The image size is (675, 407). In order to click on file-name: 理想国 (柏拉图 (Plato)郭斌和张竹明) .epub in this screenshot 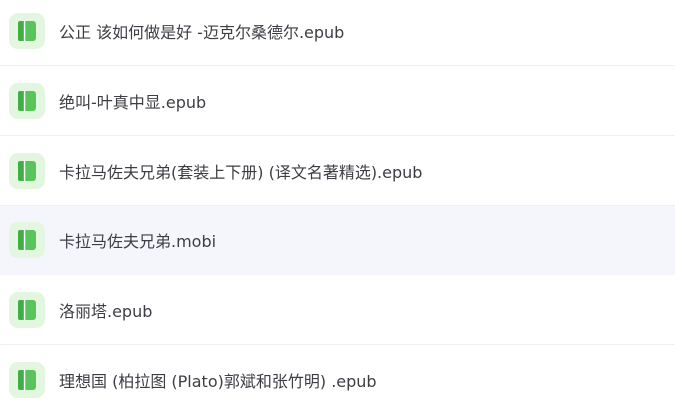, I will do `click(218, 381)`.